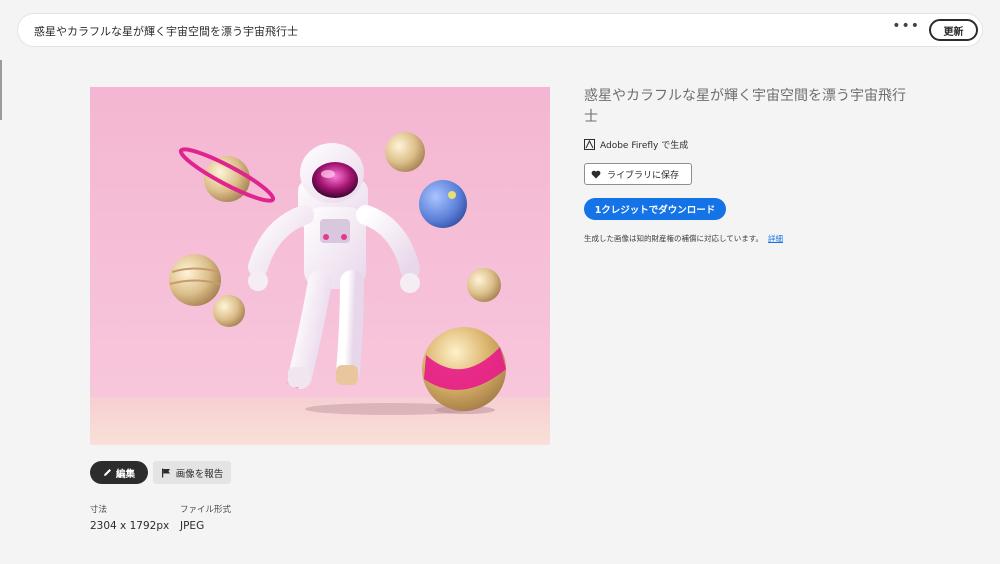 Image resolution: width=1000 pixels, height=564 pixels. What do you see at coordinates (906, 26) in the screenshot?
I see `more-icon: •••` at bounding box center [906, 26].